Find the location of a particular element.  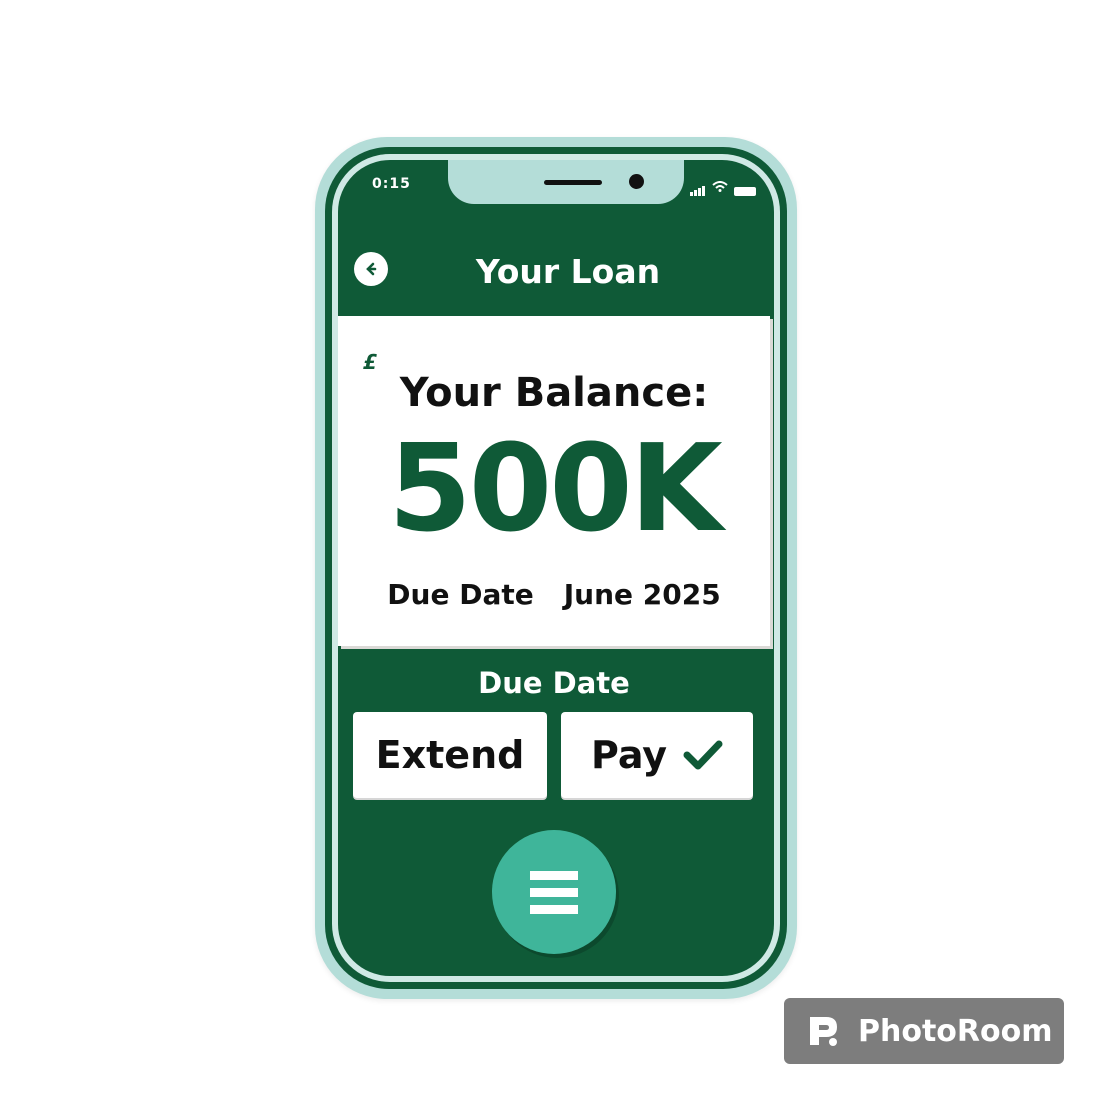

check-icon is located at coordinates (703, 755).